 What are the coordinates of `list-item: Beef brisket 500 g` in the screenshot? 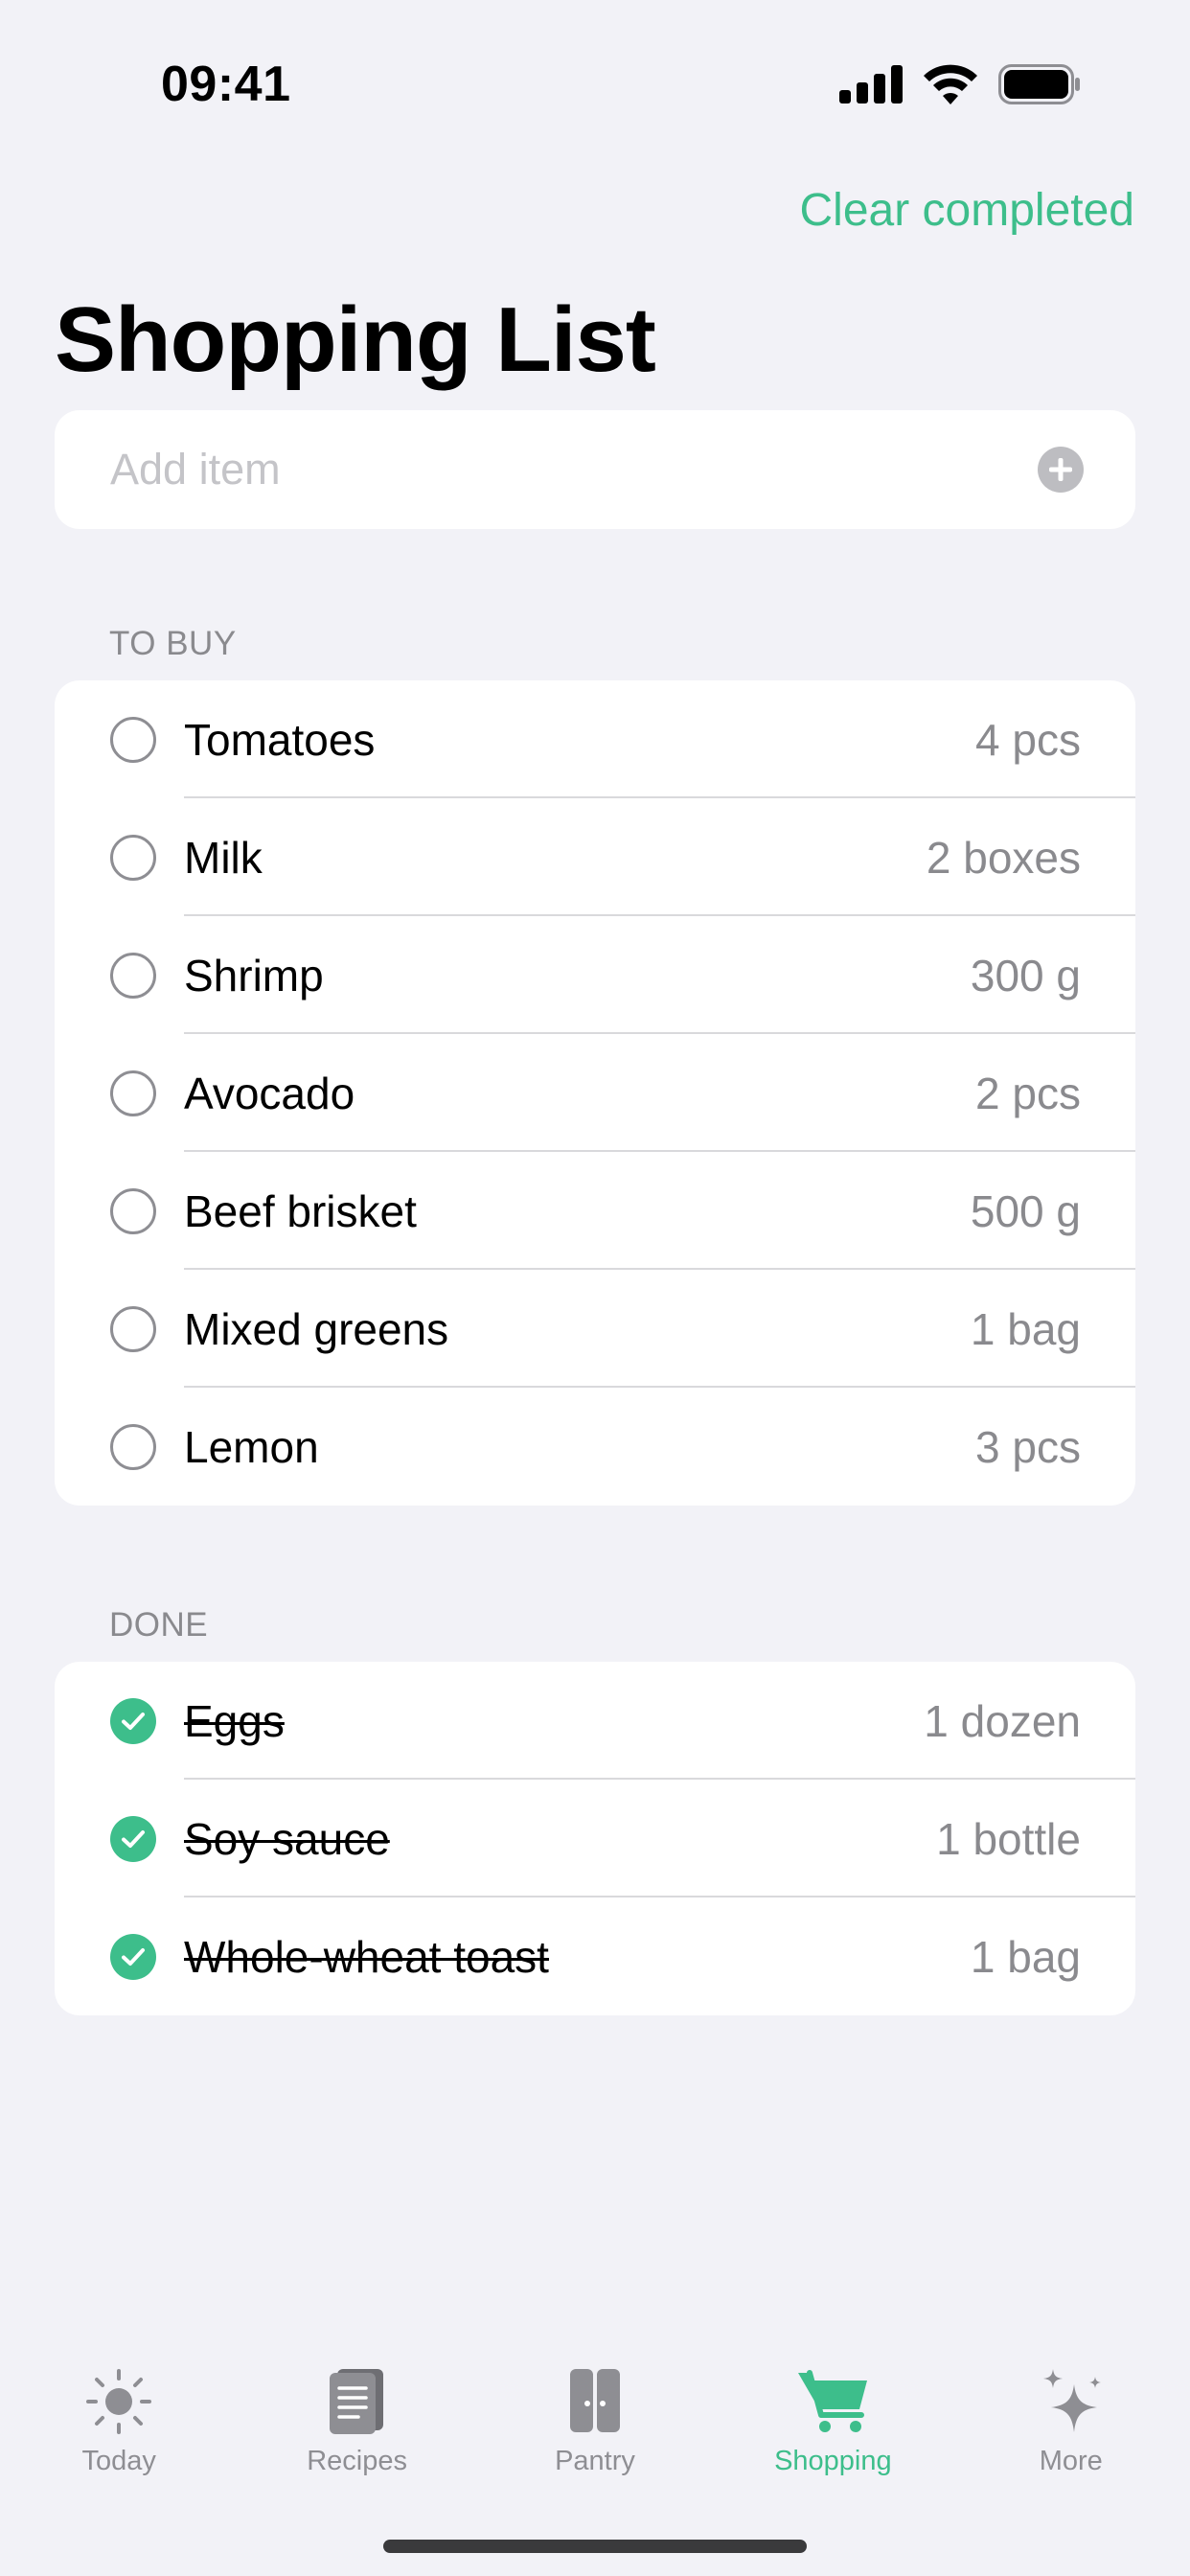 It's located at (595, 1211).